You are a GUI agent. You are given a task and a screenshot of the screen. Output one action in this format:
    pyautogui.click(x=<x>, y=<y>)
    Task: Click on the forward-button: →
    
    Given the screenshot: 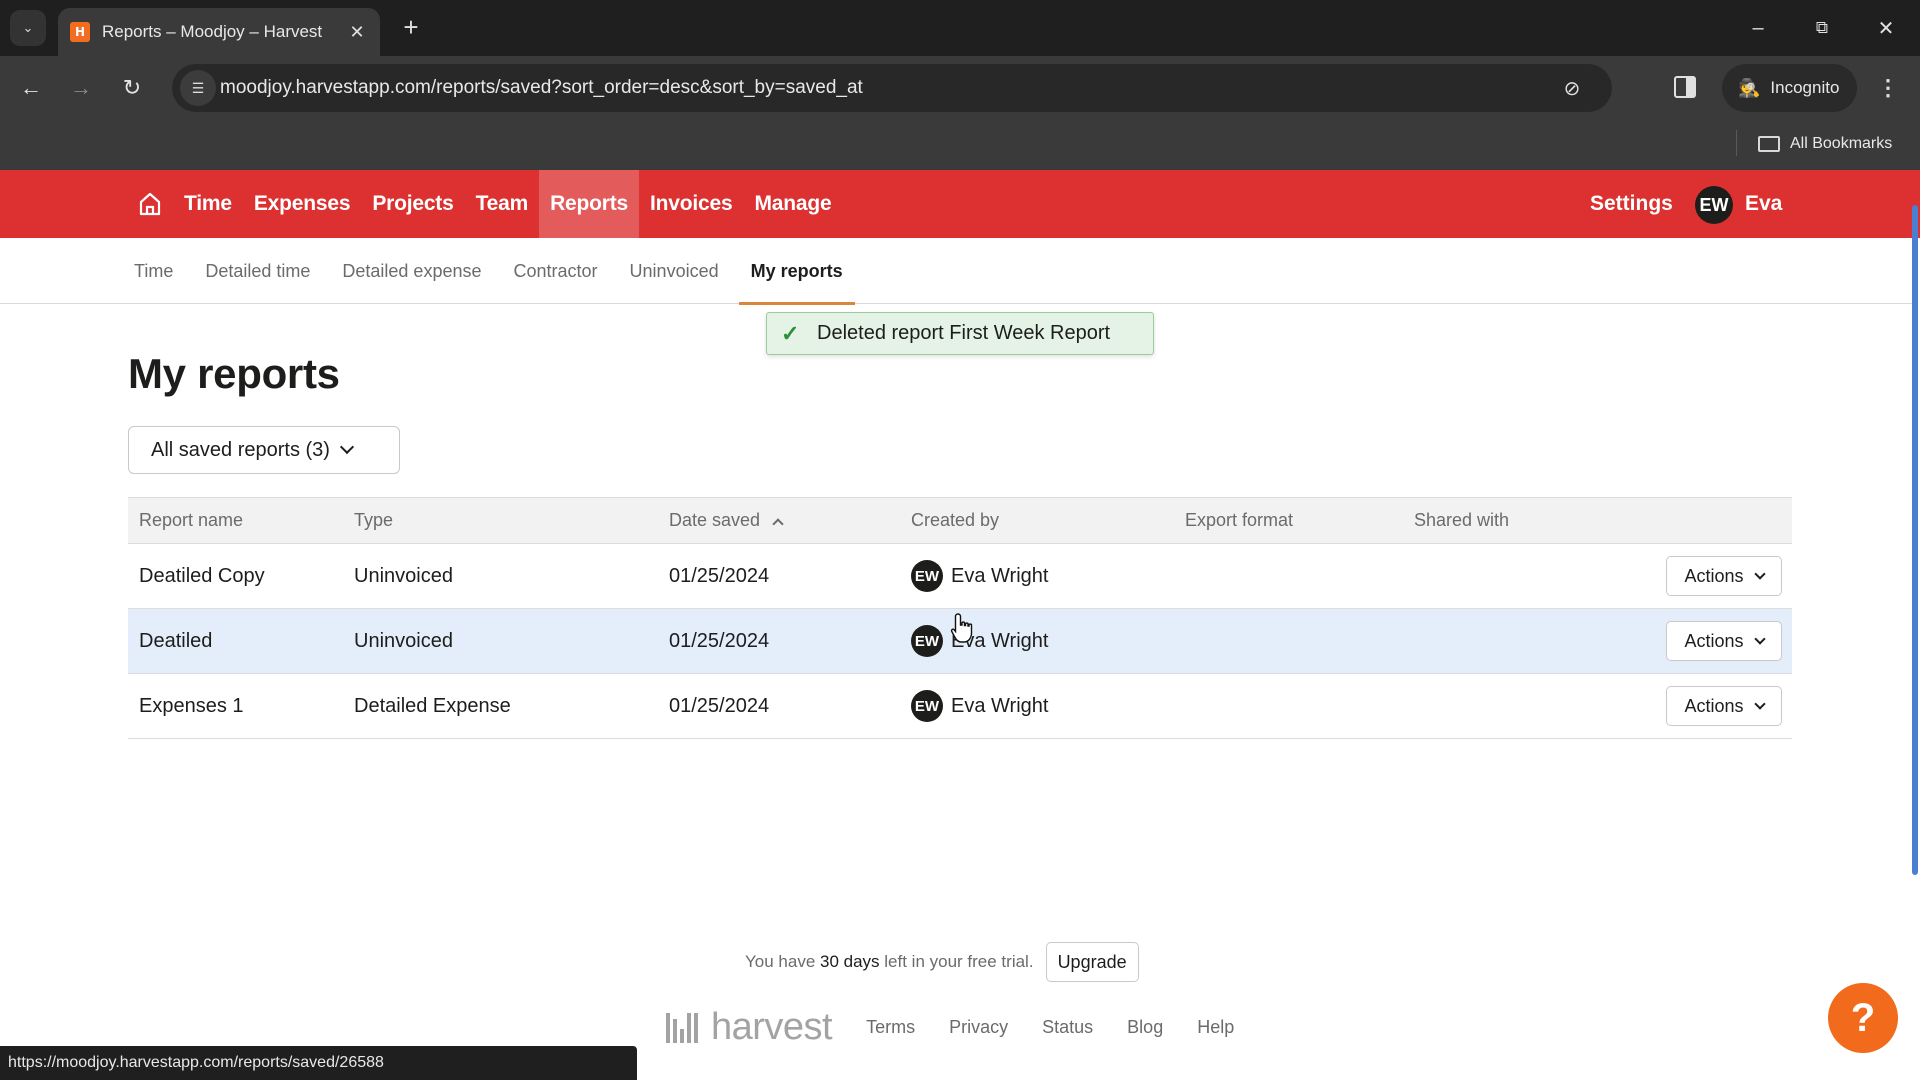 What is the action you would take?
    pyautogui.click(x=81, y=88)
    